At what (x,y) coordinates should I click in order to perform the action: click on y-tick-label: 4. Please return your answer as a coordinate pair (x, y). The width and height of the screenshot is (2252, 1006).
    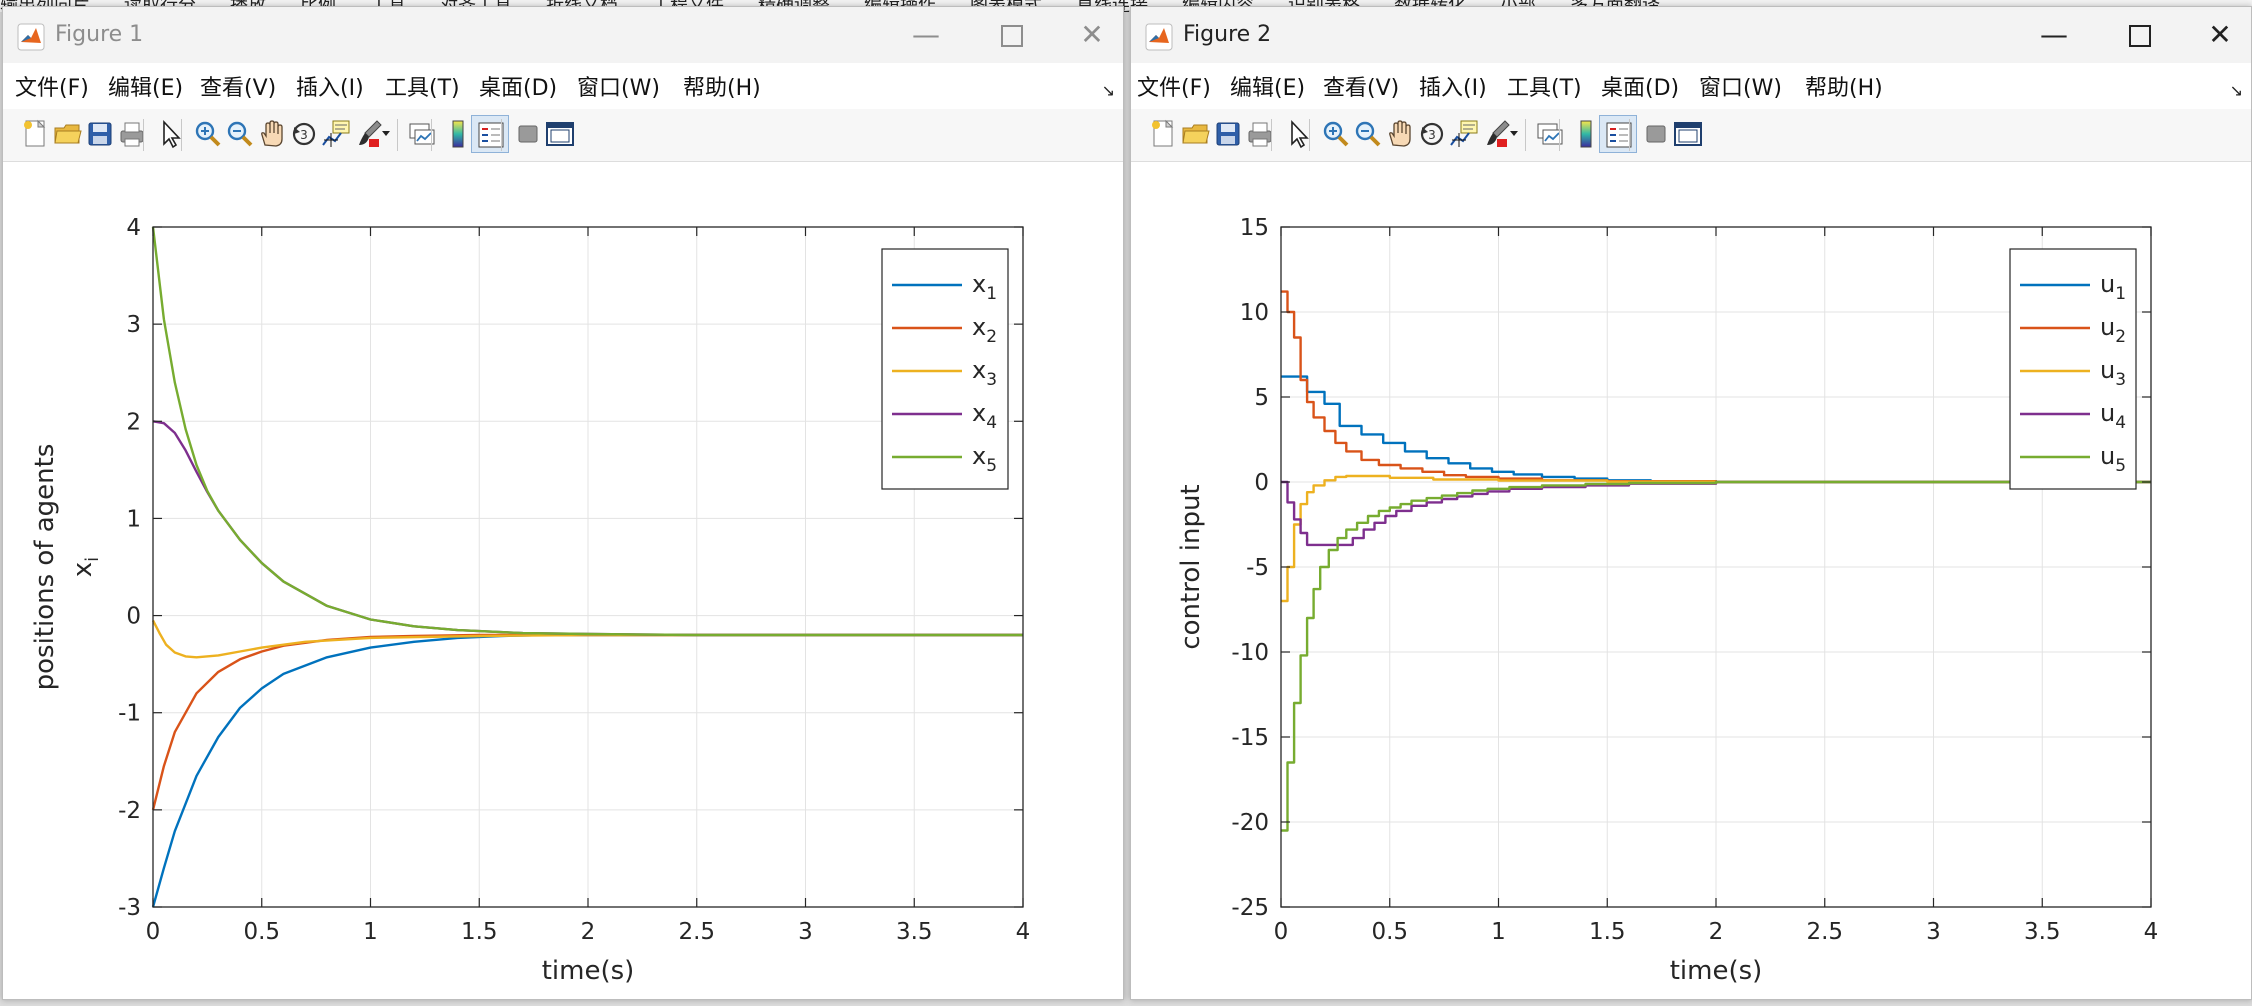
    Looking at the image, I should click on (133, 228).